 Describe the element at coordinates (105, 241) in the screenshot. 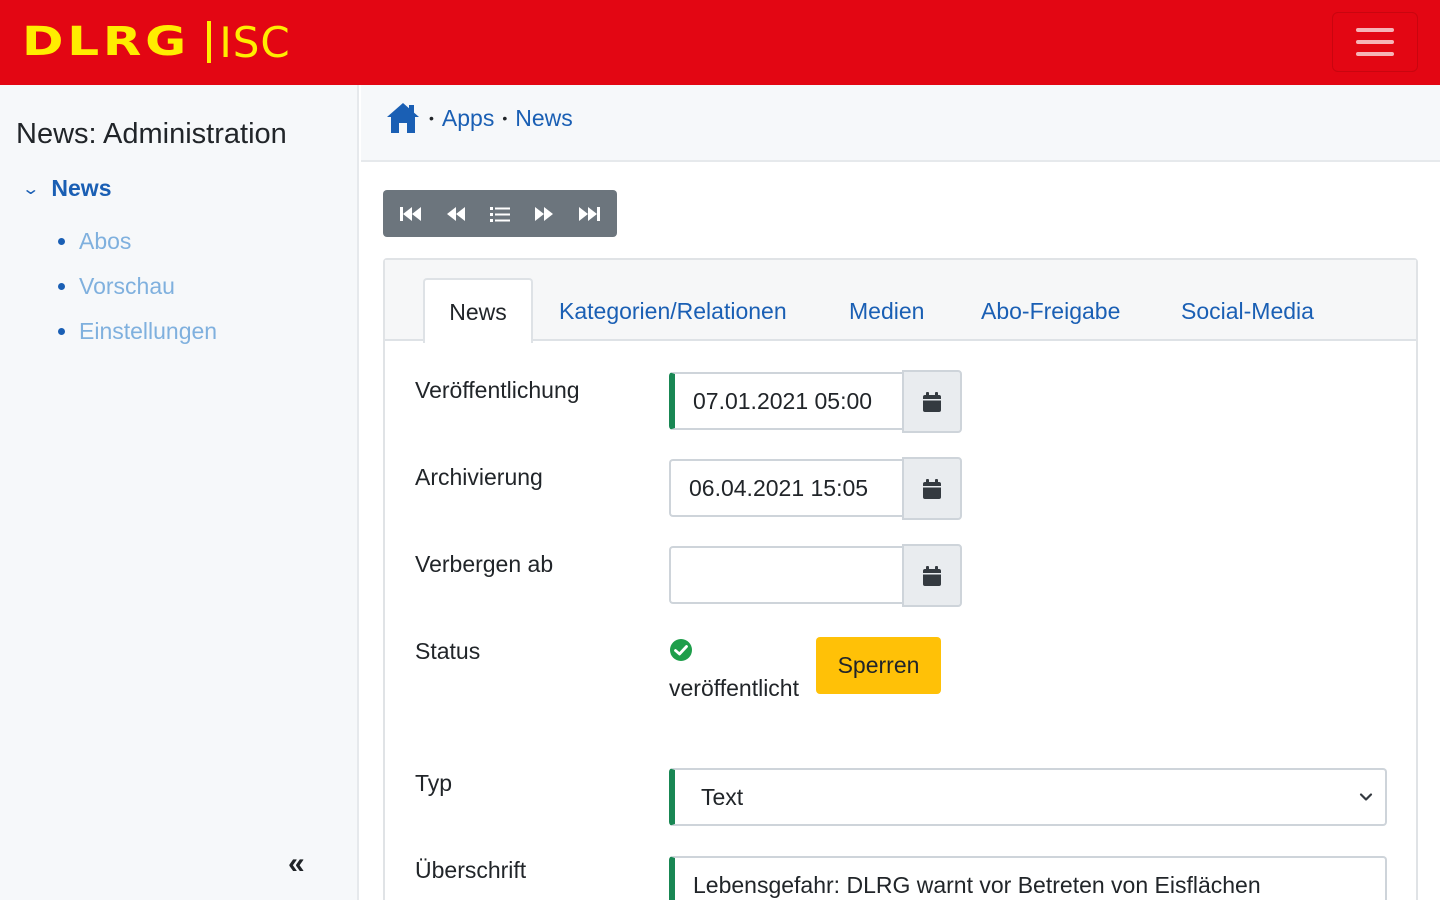

I see `sidebar-item-label: Abos` at that location.